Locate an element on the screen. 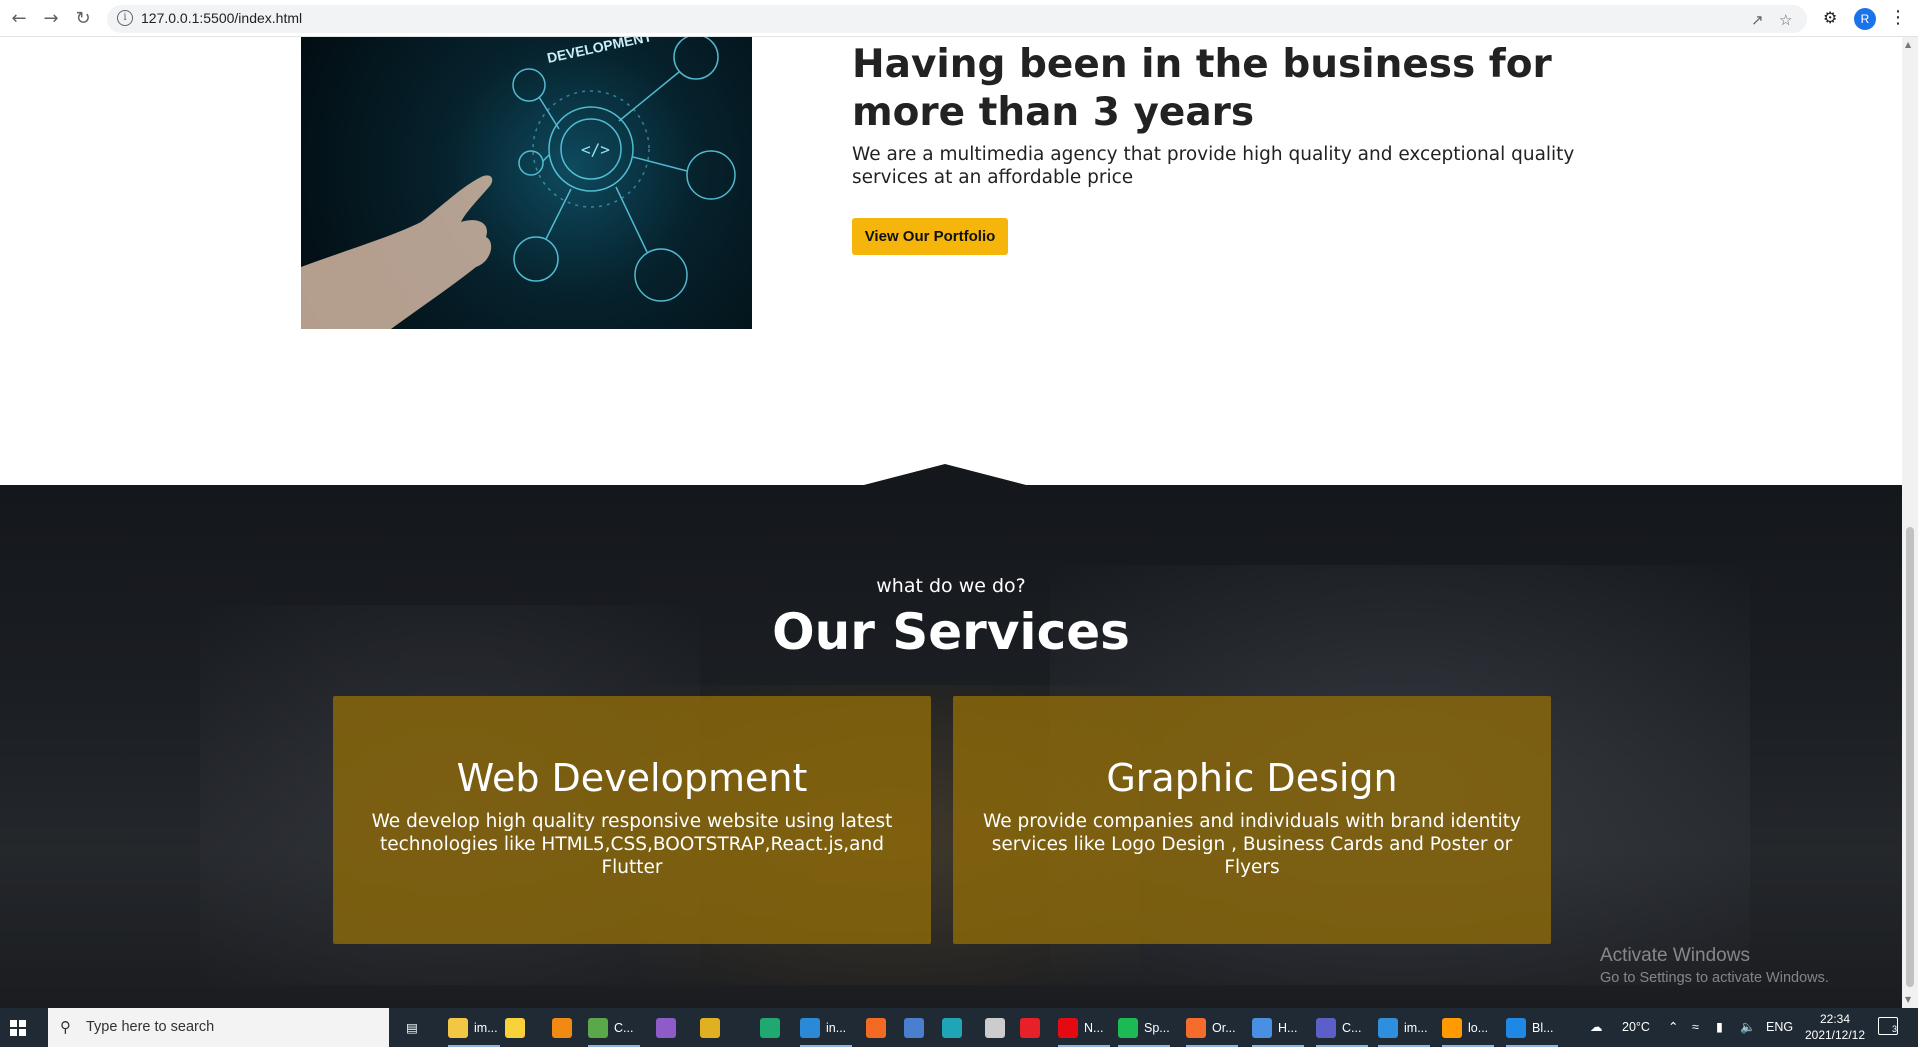  browser-menu-icon: ⋮ is located at coordinates (1898, 17).